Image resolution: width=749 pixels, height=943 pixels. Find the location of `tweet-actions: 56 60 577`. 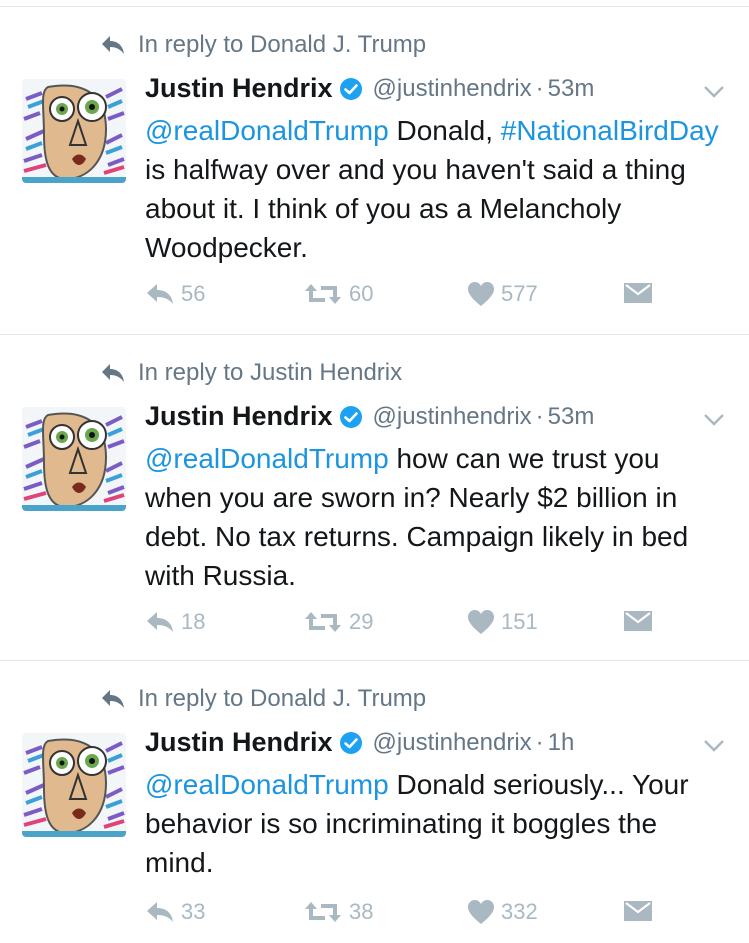

tweet-actions: 56 60 577 is located at coordinates (405, 297).